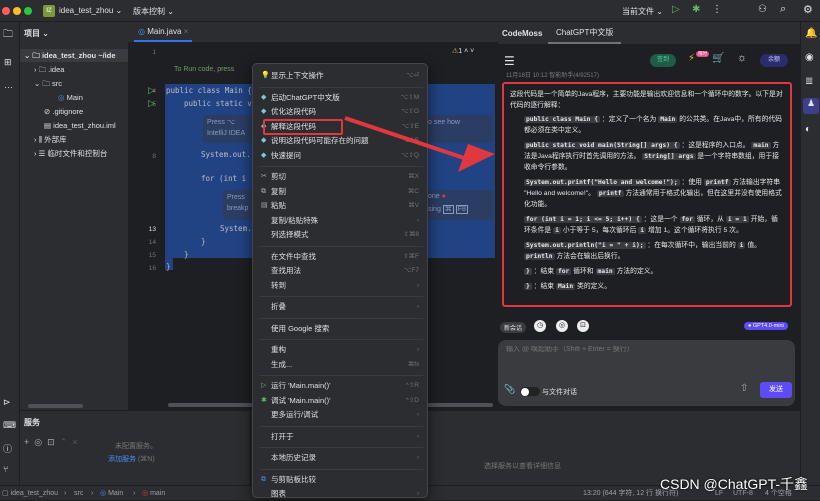  I want to click on project-panel-title: 项目 ⌄, so click(36, 33).